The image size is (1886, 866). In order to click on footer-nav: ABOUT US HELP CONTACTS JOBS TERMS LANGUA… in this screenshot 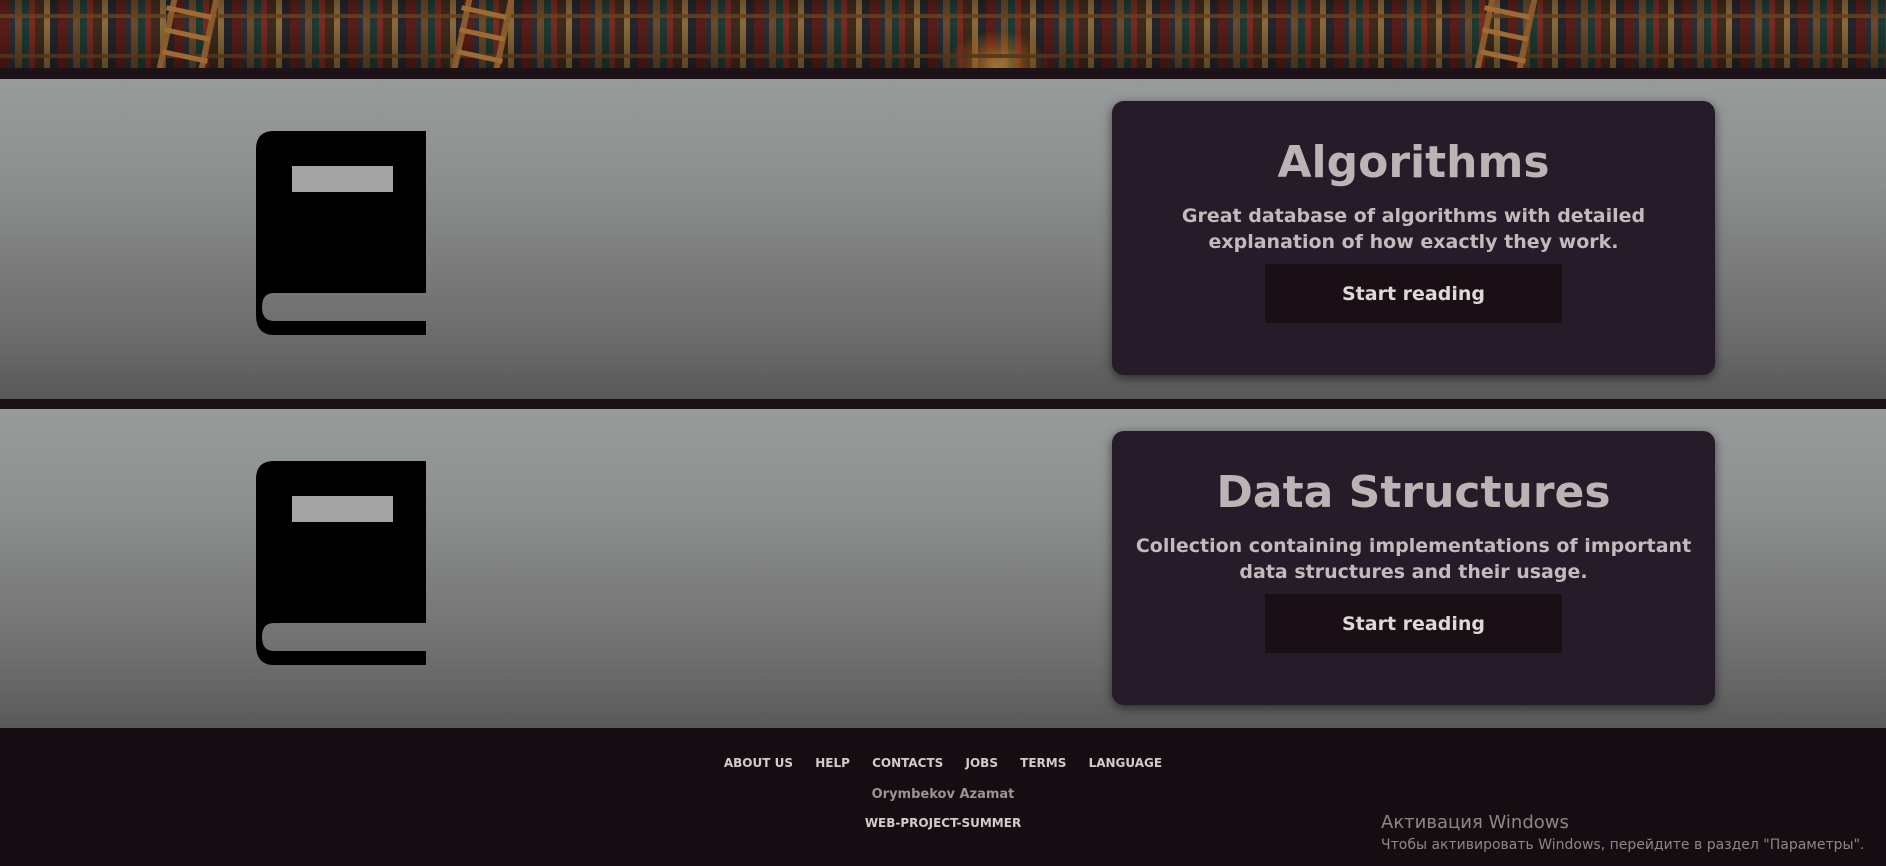, I will do `click(943, 763)`.